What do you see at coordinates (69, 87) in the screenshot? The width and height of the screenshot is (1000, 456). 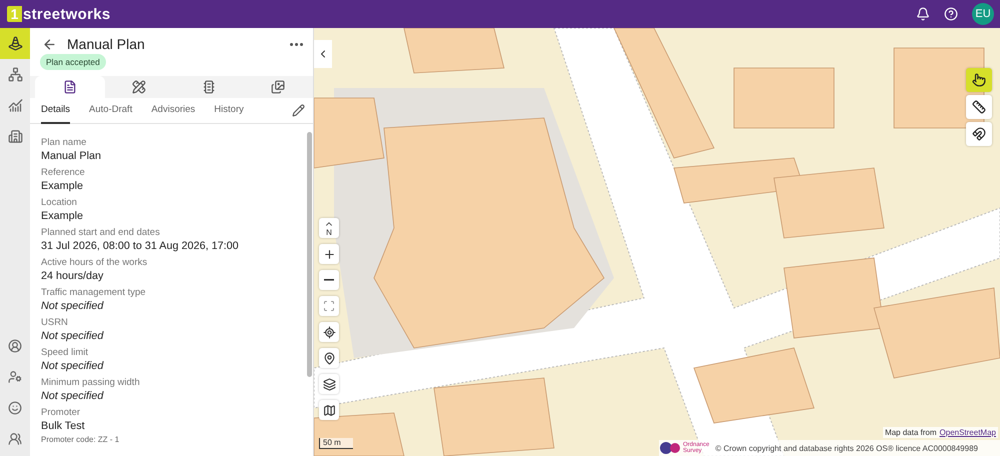 I see `document-icon` at bounding box center [69, 87].